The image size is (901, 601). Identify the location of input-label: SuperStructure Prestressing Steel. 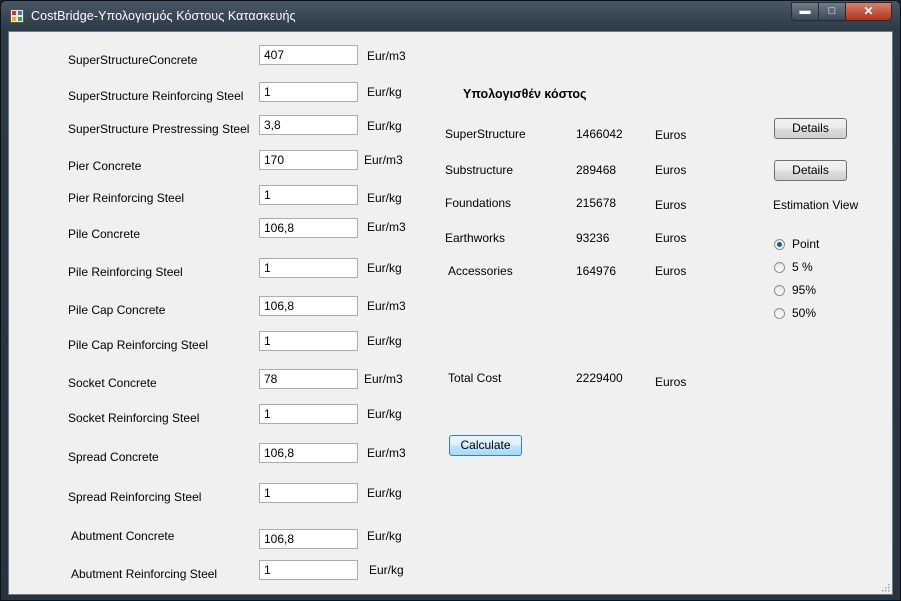
(159, 129).